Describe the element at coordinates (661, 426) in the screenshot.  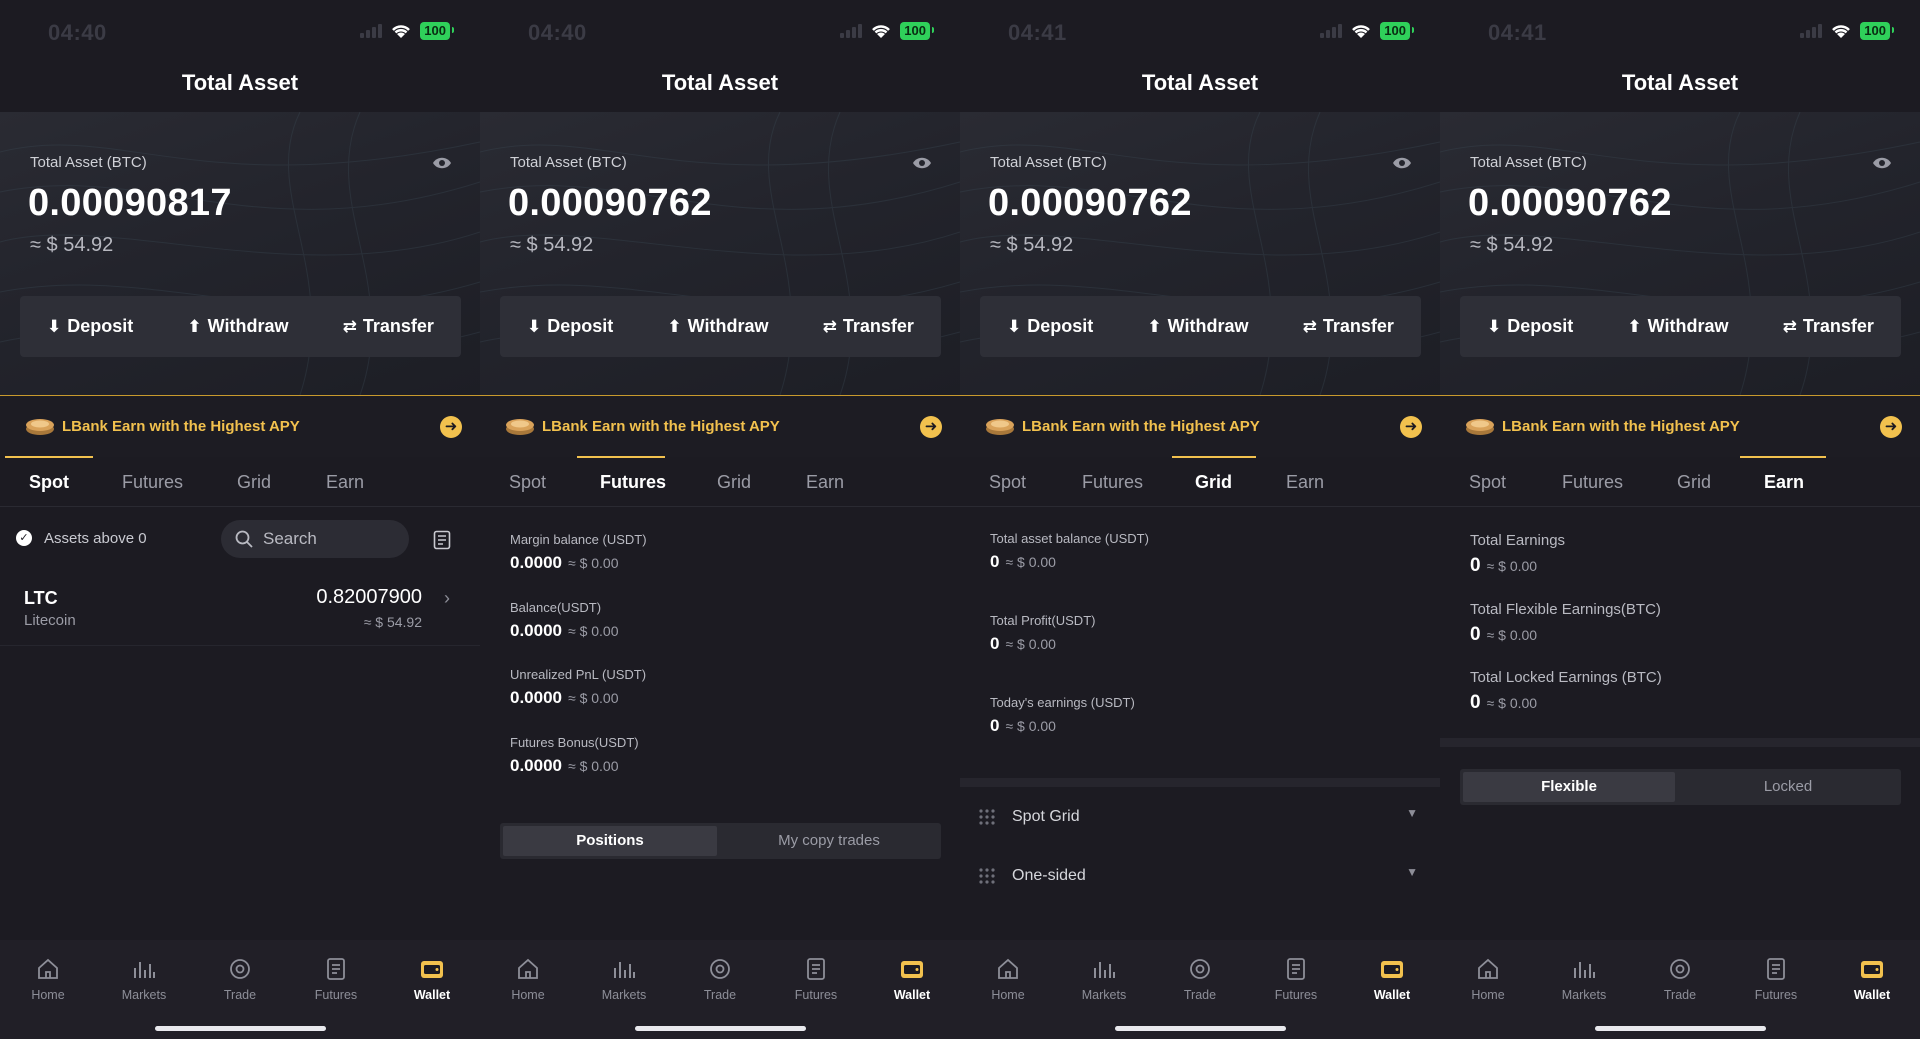
I see `promo-text: LBank Earn with the Highest APY` at that location.